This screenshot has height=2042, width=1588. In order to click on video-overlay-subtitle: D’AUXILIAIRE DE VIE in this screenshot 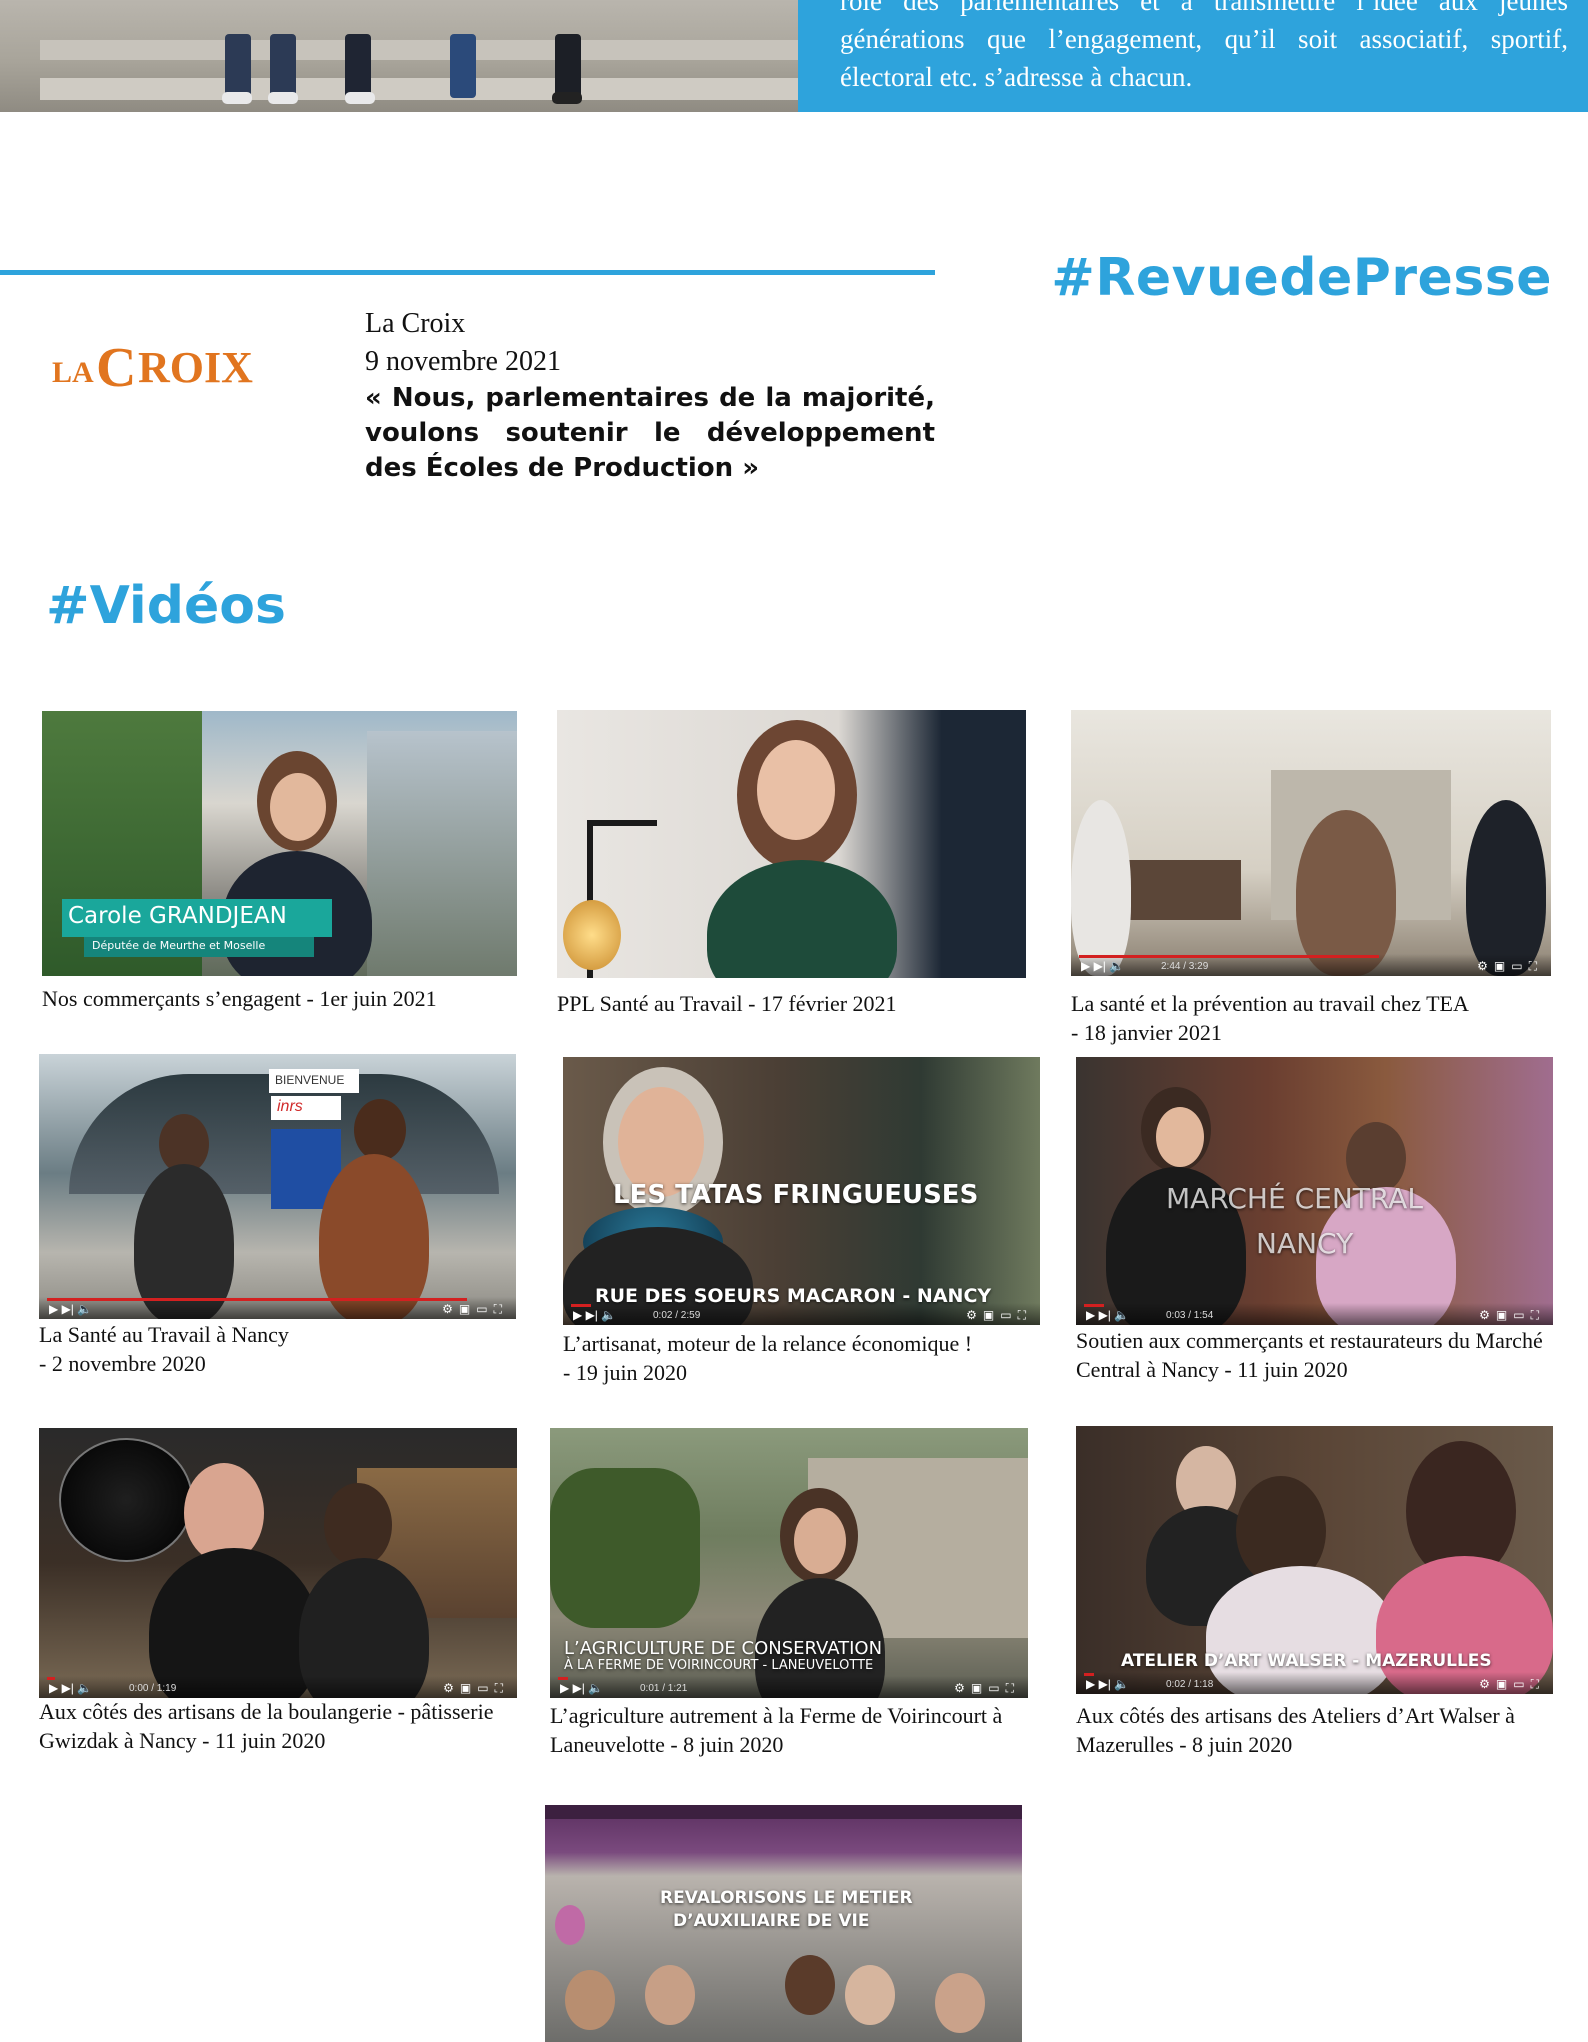, I will do `click(771, 1921)`.